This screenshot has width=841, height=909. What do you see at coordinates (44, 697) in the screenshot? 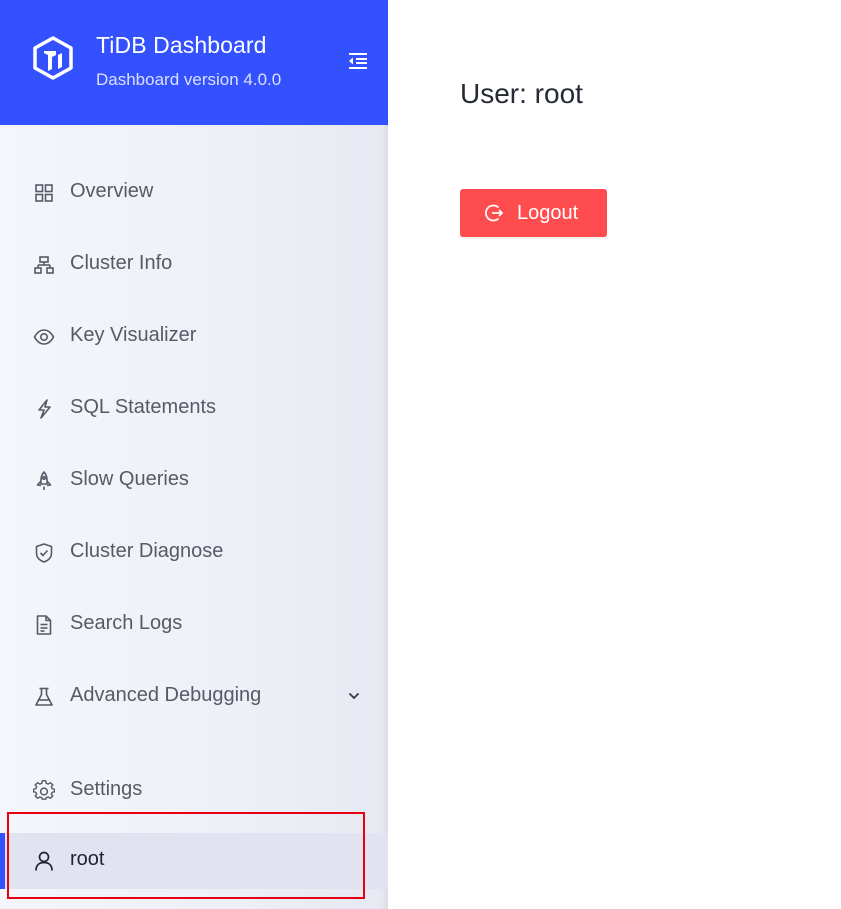
I see `experiment-icon` at bounding box center [44, 697].